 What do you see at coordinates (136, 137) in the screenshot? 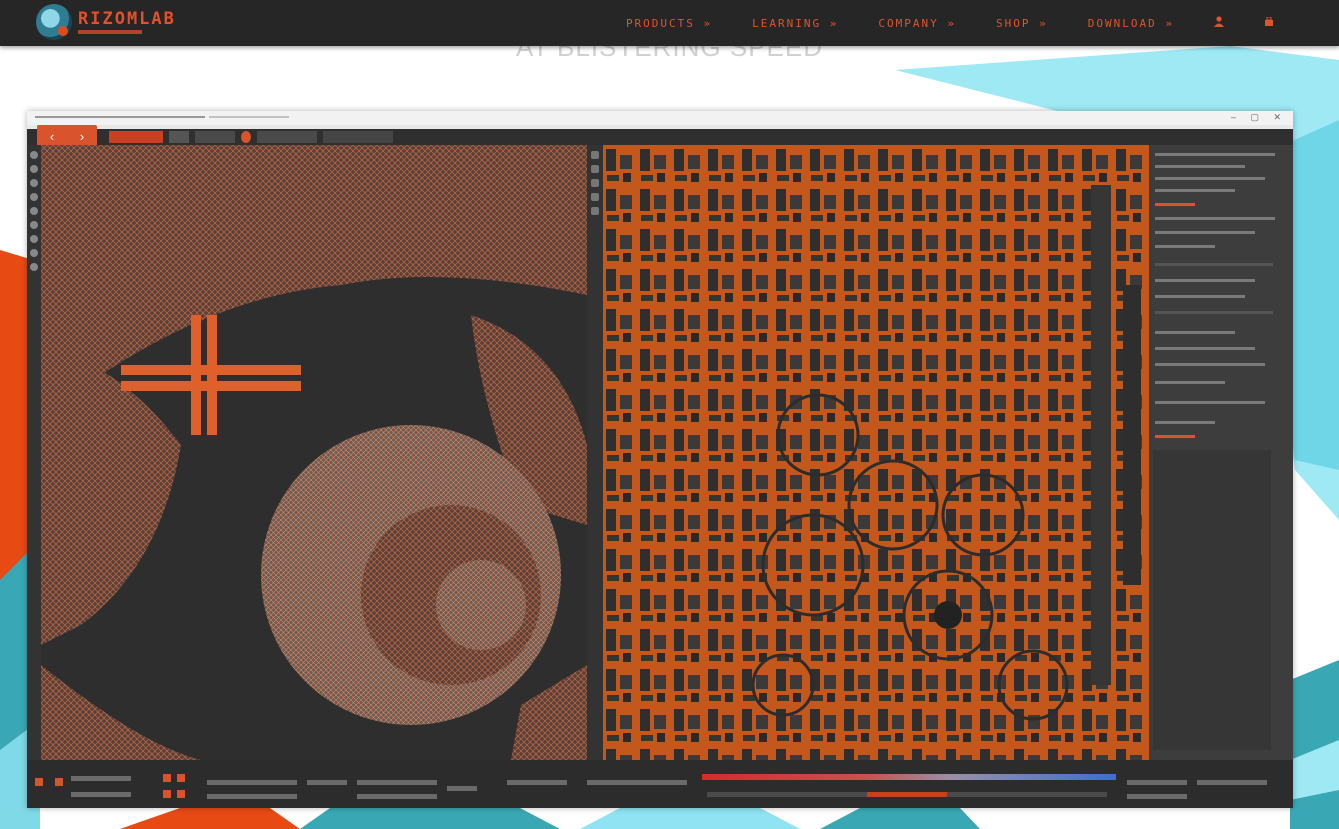
I see `toolbar-accent-block` at bounding box center [136, 137].